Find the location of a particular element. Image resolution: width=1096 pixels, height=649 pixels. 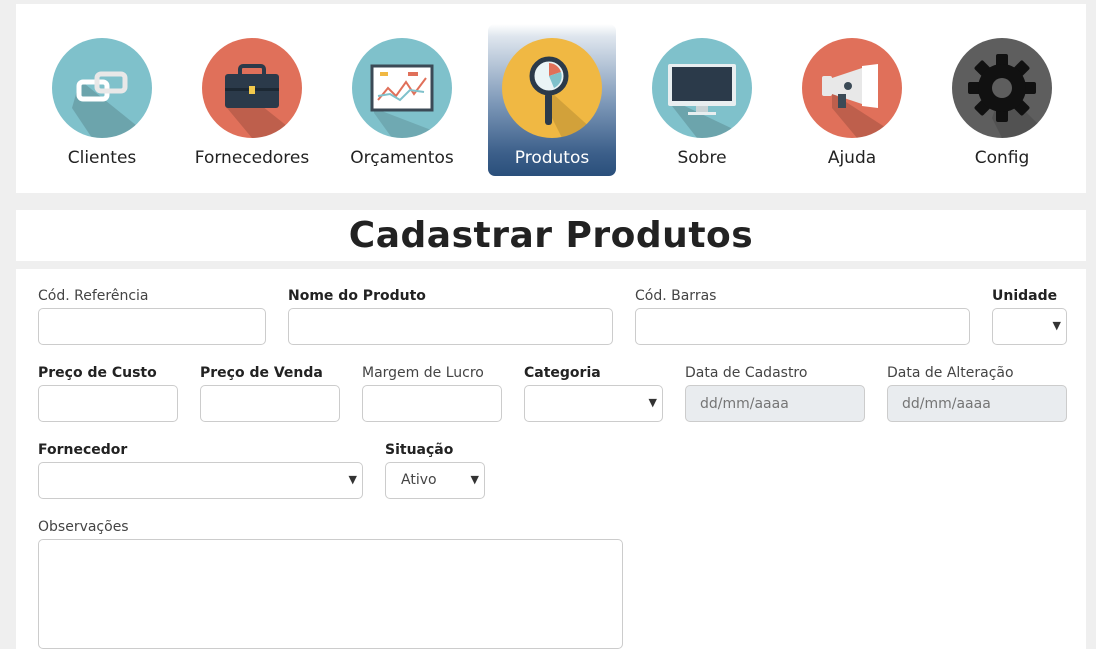

nav-label: Produtos is located at coordinates (552, 158).